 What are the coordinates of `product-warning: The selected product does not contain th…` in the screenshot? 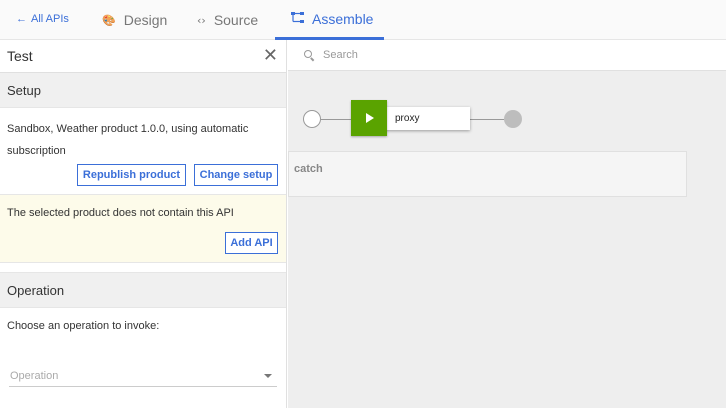 It's located at (143, 229).